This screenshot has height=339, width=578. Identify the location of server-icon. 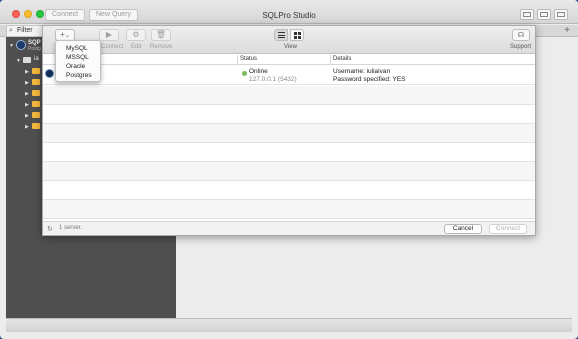
(21, 45).